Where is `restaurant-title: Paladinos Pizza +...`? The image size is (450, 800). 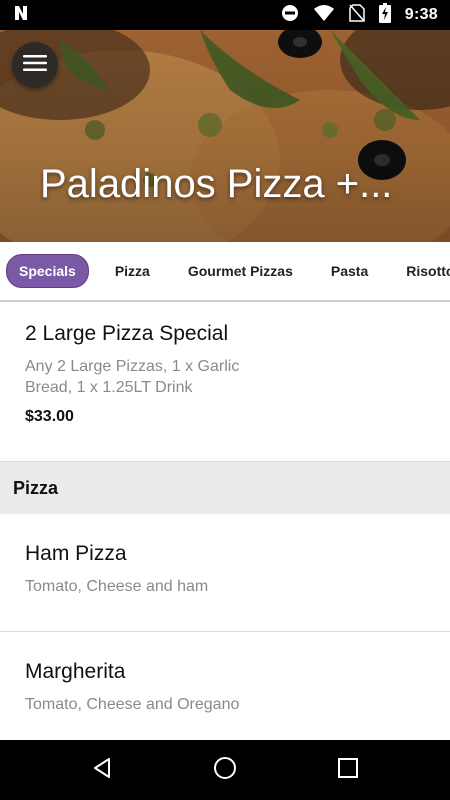 restaurant-title: Paladinos Pizza +... is located at coordinates (216, 184).